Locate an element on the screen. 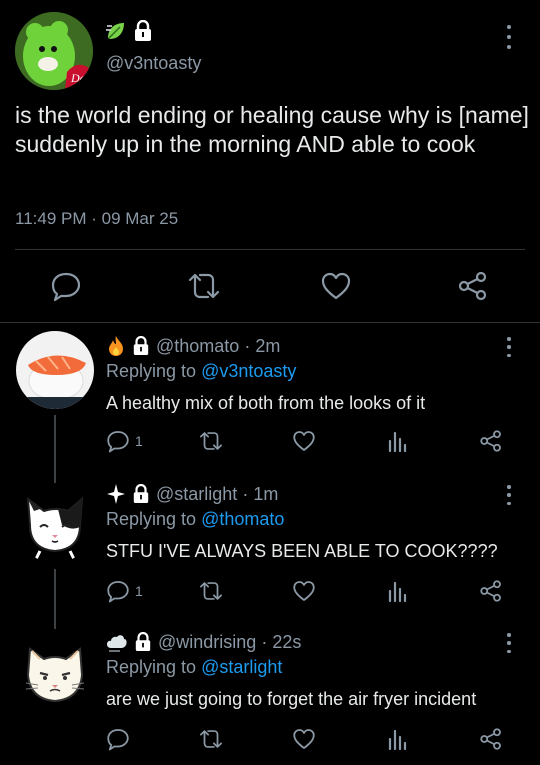 This screenshot has height=765, width=540. svg-text: Dew is located at coordinates (81, 78).